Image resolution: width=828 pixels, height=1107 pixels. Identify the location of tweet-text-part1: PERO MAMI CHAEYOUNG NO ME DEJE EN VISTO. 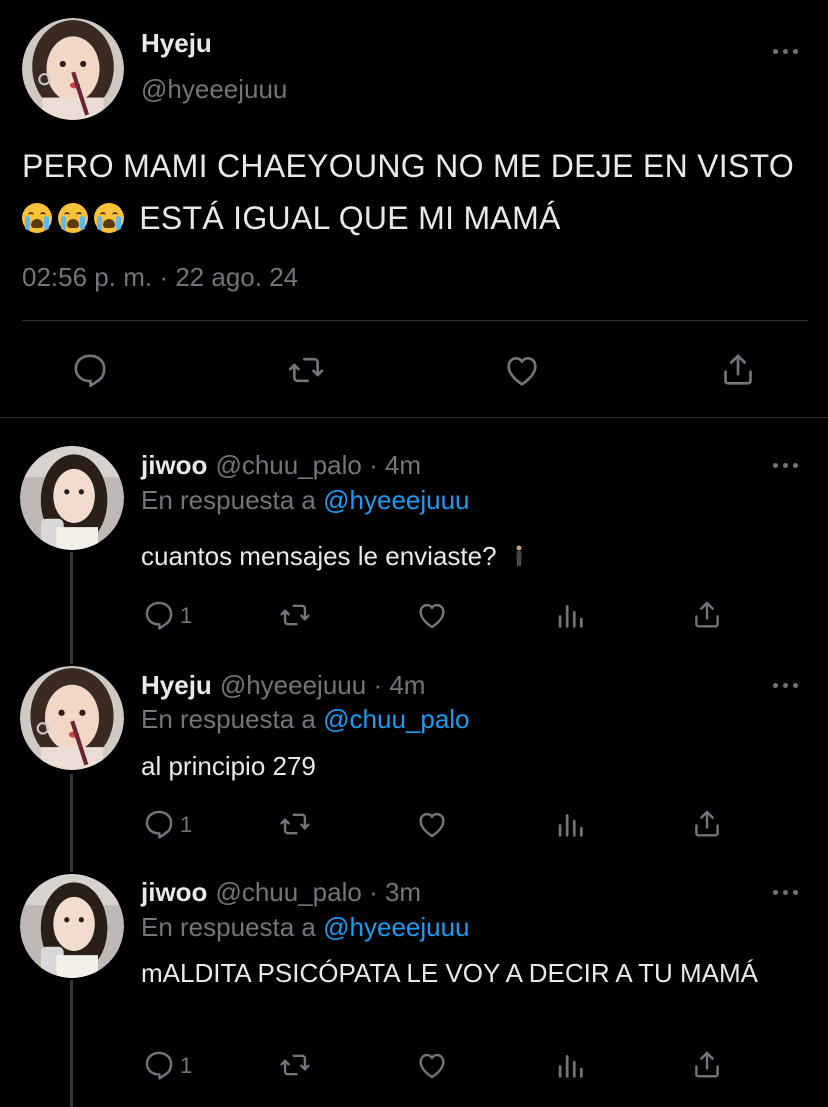
(408, 166).